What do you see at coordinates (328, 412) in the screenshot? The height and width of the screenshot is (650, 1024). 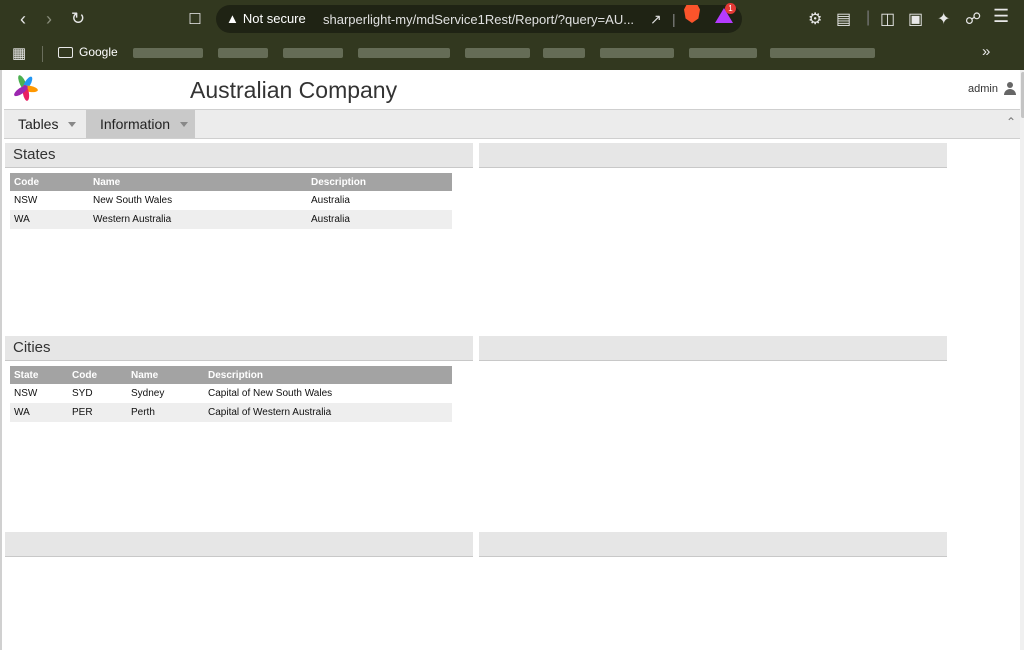 I see `table-cell: Capital of Western Australia` at bounding box center [328, 412].